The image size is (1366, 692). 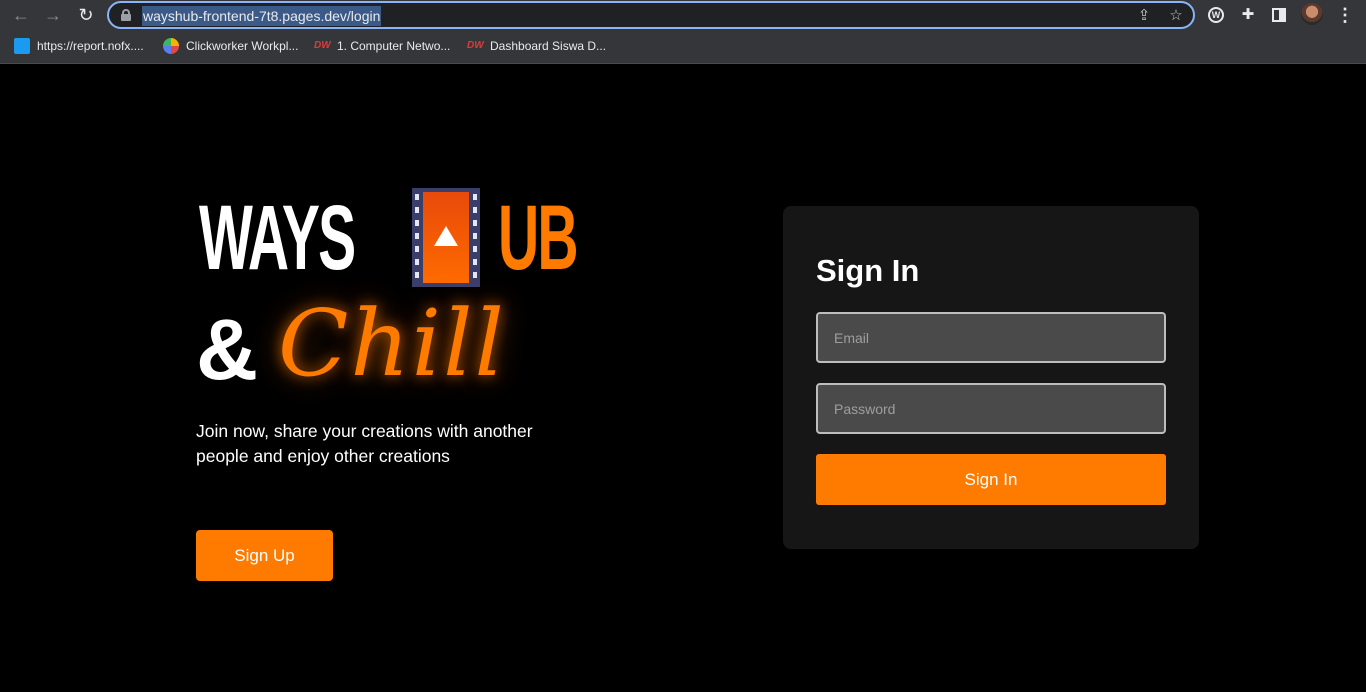 I want to click on more-menu-icon: ⋮, so click(x=1345, y=15).